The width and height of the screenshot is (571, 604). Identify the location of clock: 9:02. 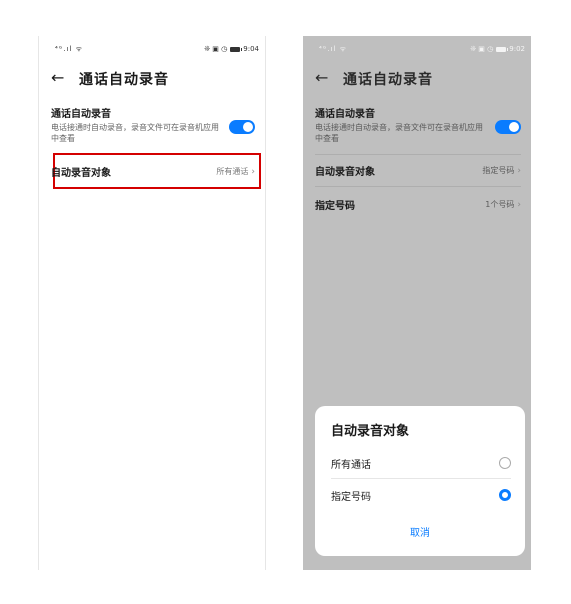
(517, 49).